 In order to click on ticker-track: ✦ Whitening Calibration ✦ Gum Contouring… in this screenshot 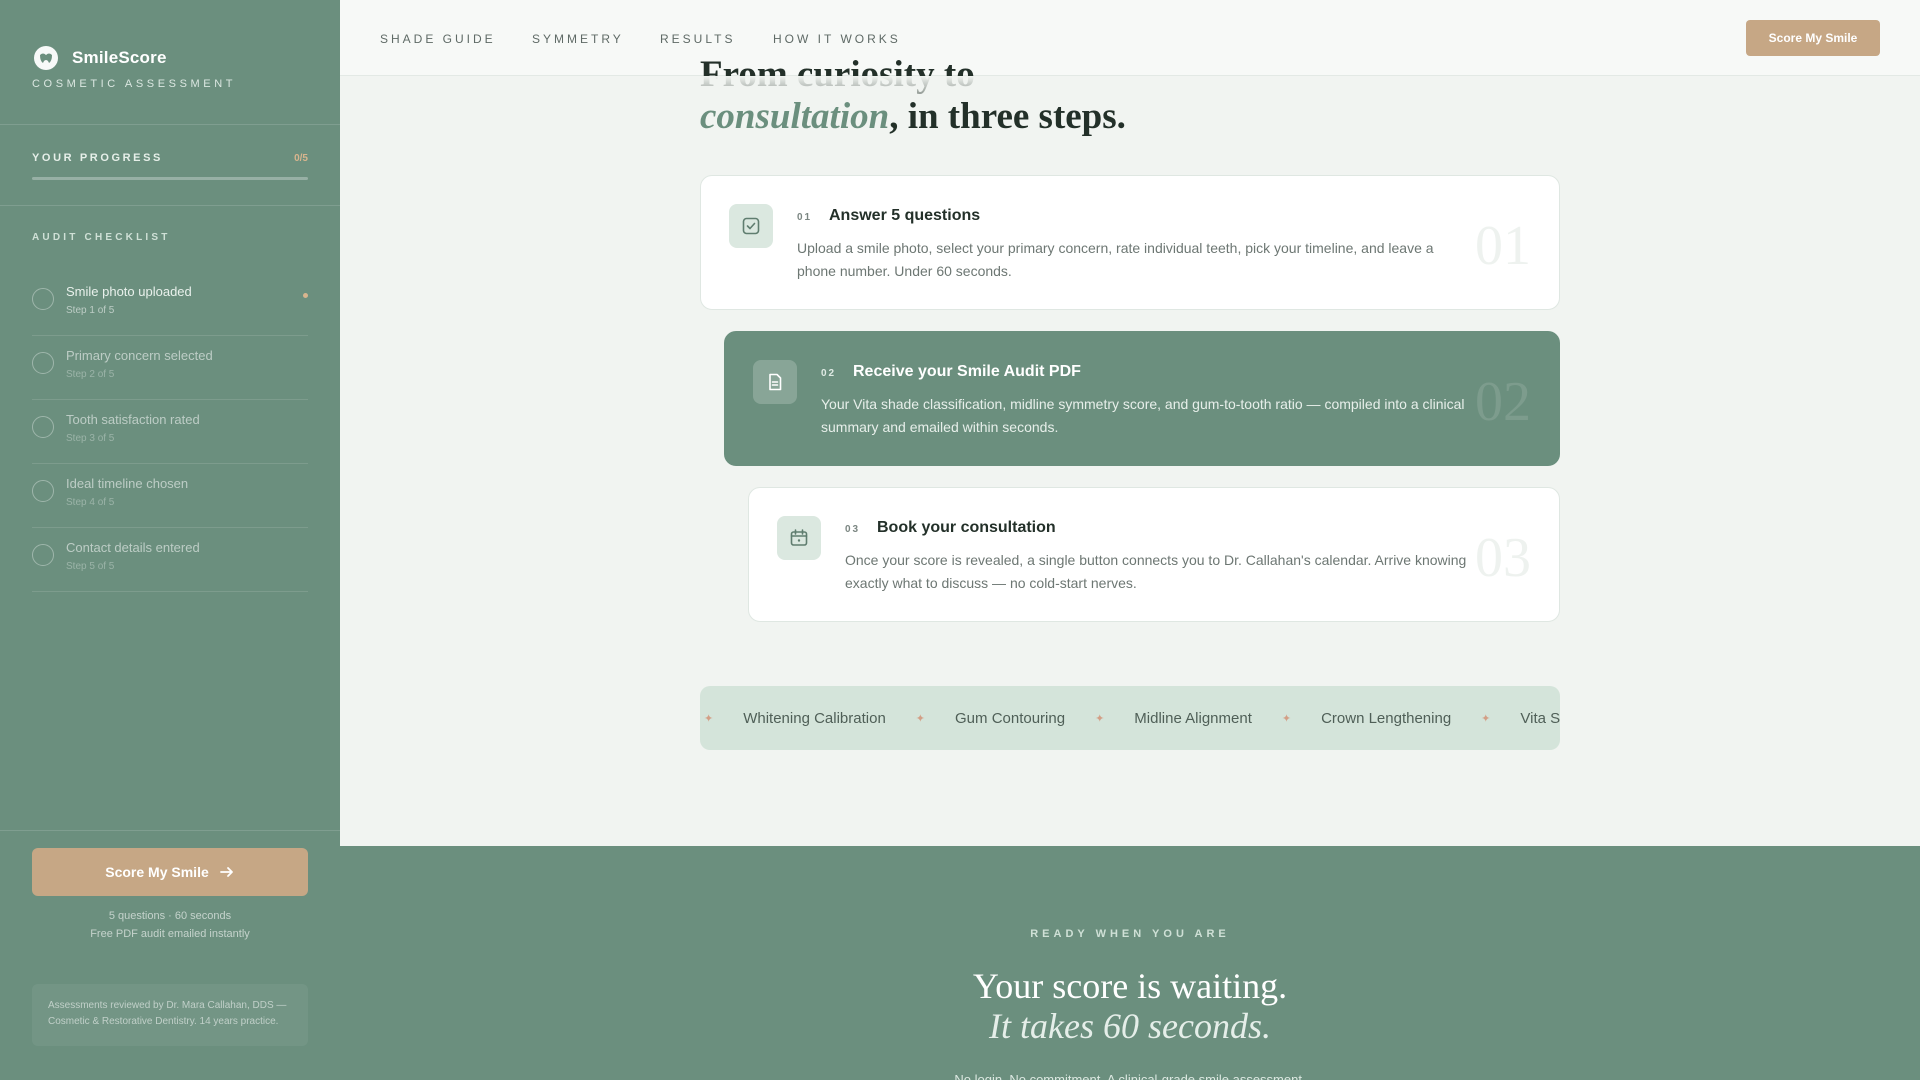, I will do `click(1130, 718)`.